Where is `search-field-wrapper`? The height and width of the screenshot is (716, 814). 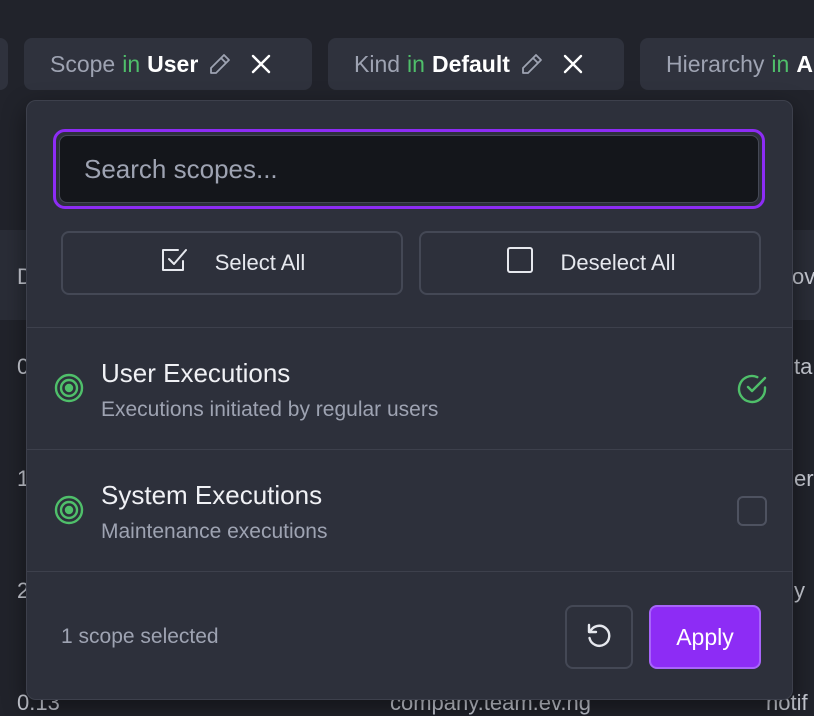 search-field-wrapper is located at coordinates (409, 169).